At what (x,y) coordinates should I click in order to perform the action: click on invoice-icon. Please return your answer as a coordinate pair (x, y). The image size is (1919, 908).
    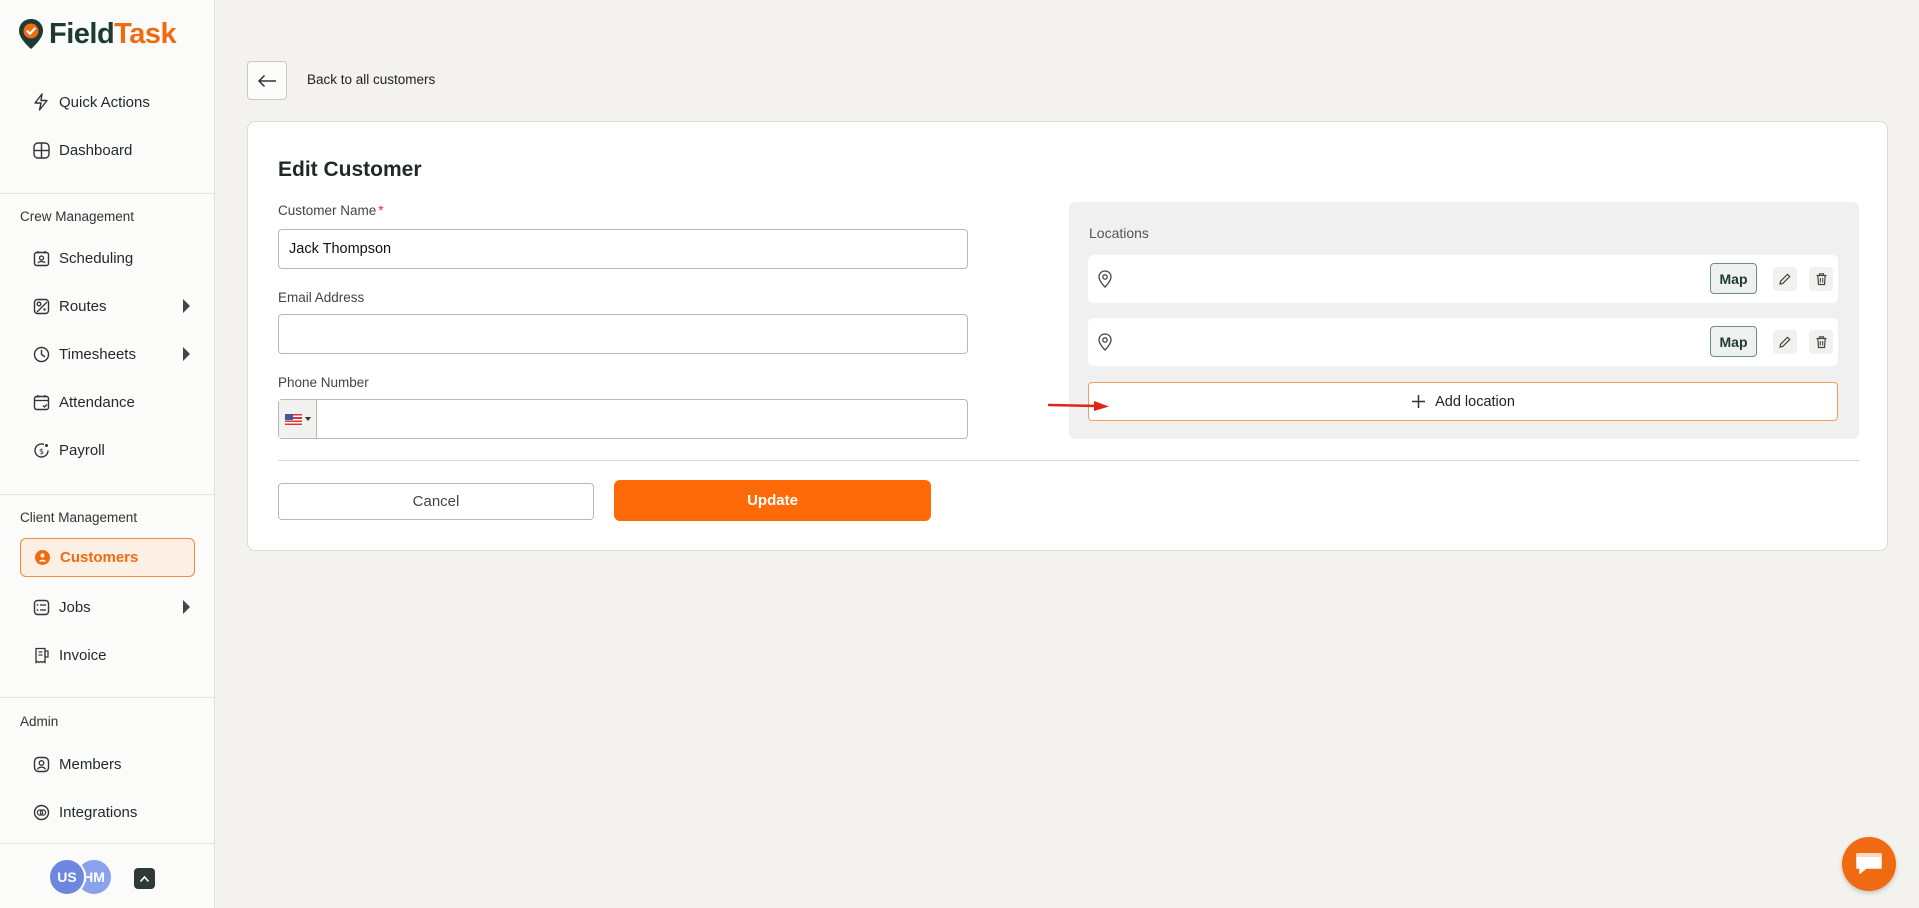
    Looking at the image, I should click on (41, 655).